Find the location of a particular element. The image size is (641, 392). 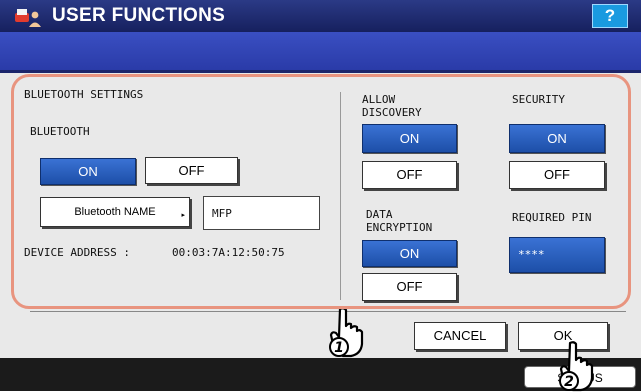

page-title: USER FUNCTIONS is located at coordinates (139, 15).